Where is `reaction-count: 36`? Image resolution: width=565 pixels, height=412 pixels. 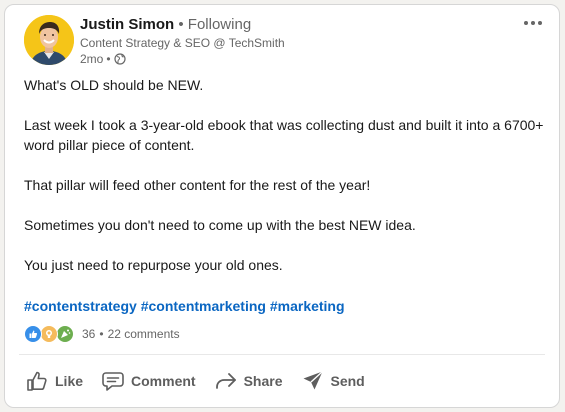 reaction-count: 36 is located at coordinates (88, 334).